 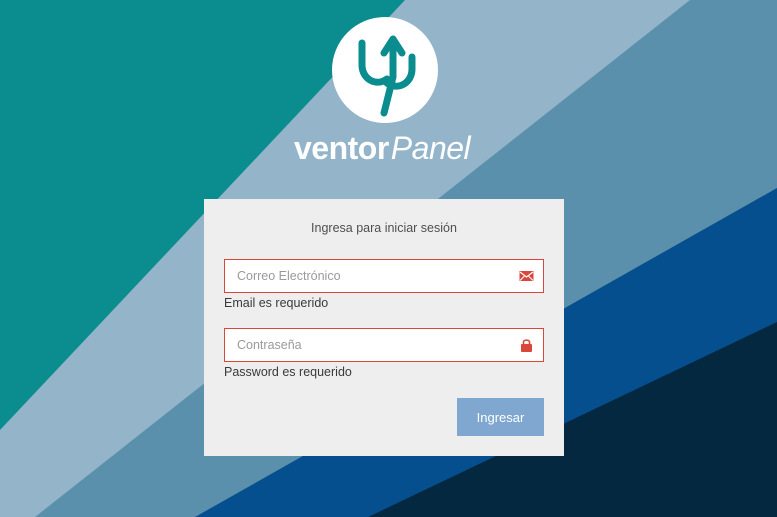 What do you see at coordinates (288, 372) in the screenshot?
I see `password-error-message: Password es requerido` at bounding box center [288, 372].